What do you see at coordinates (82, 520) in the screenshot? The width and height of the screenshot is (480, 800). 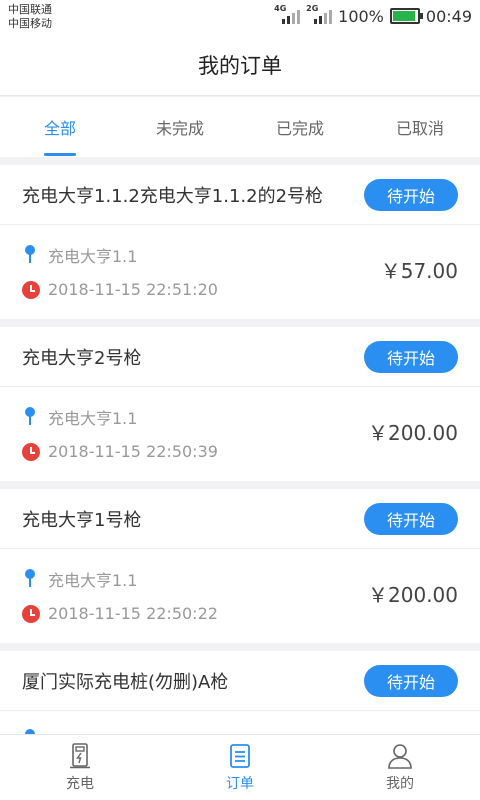 I see `order-title: 充电大亨1号枪` at bounding box center [82, 520].